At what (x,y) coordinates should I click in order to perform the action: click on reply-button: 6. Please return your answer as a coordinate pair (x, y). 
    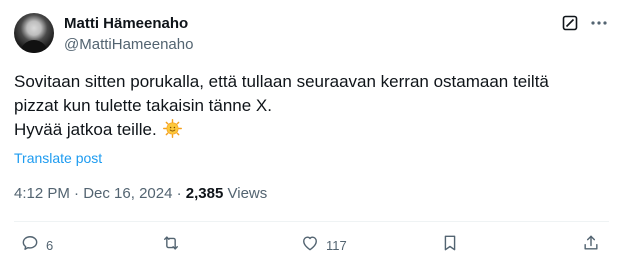
    Looking at the image, I should click on (36, 245).